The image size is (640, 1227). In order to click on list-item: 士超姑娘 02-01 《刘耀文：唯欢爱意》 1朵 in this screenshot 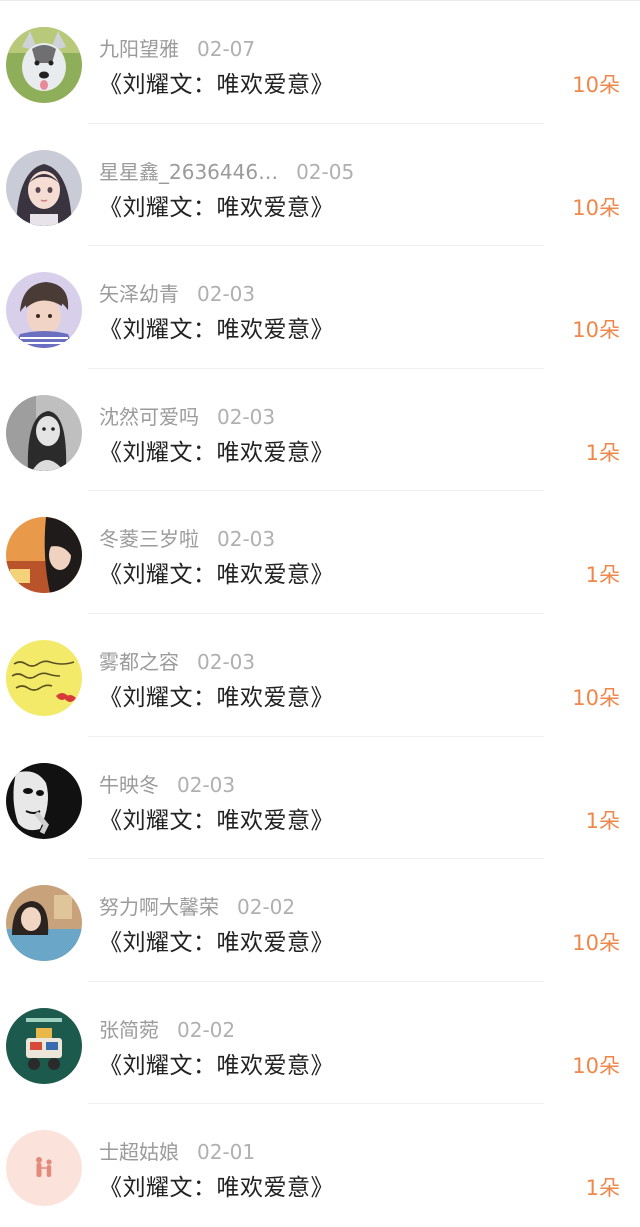, I will do `click(320, 1165)`.